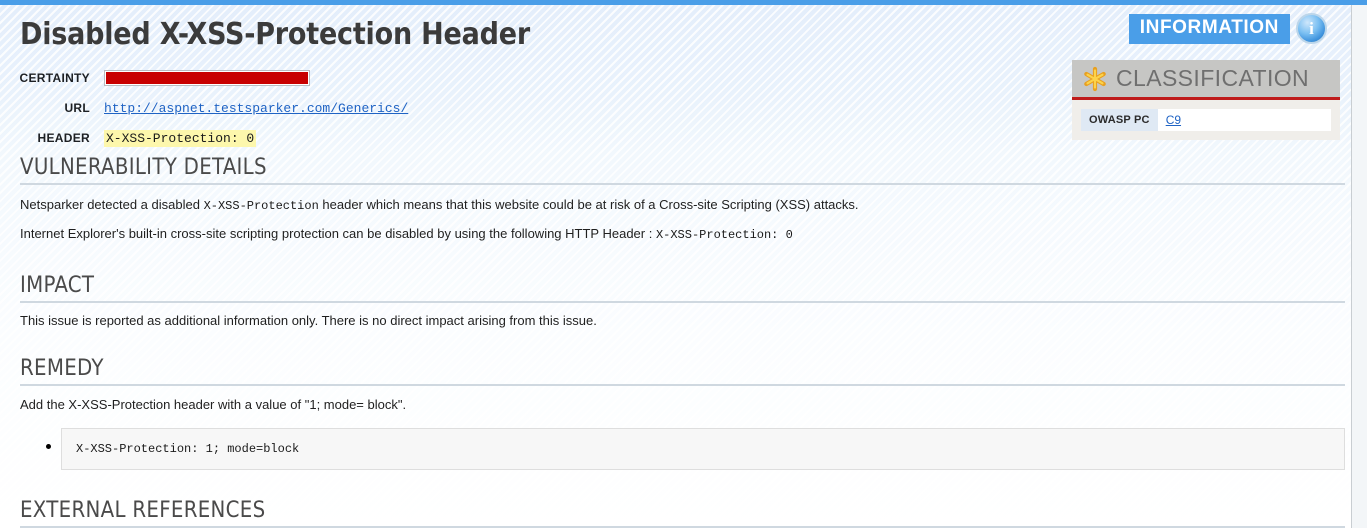 Image resolution: width=1367 pixels, height=528 pixels. What do you see at coordinates (682, 371) in the screenshot?
I see `section-title-remedy: REMEDY` at bounding box center [682, 371].